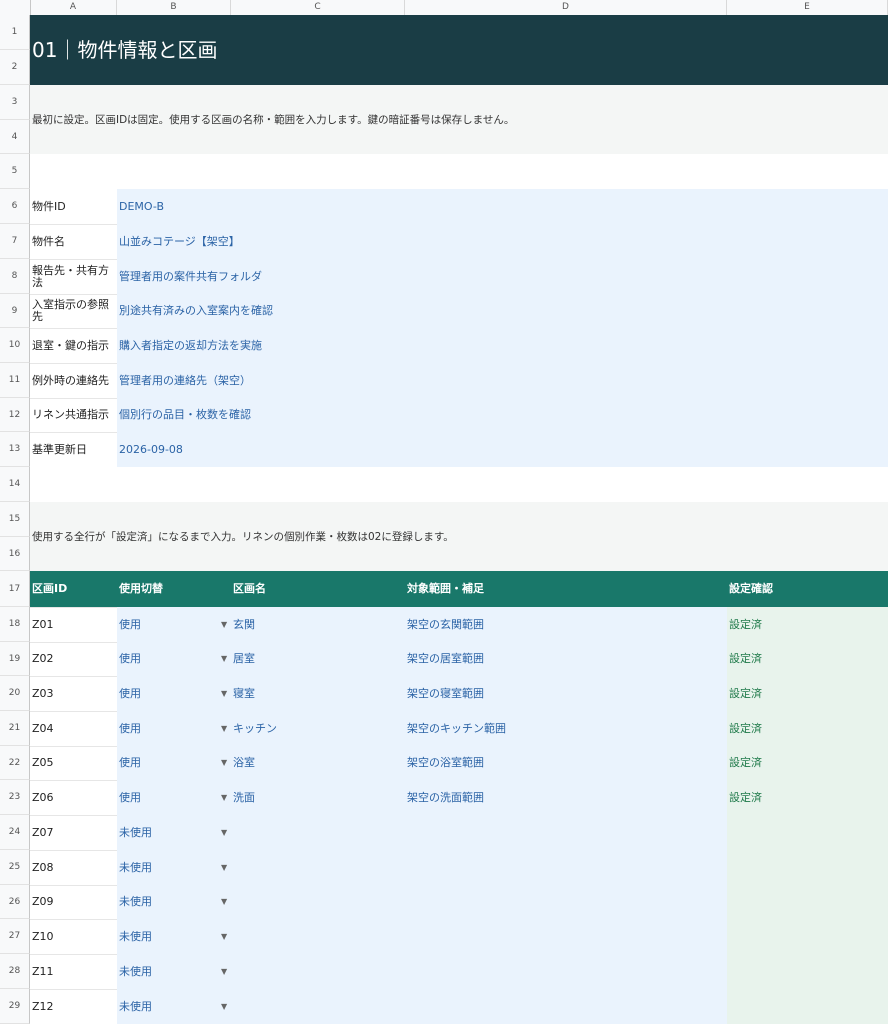 The image size is (888, 1024). What do you see at coordinates (15, 728) in the screenshot?
I see `row-header-21: 21` at bounding box center [15, 728].